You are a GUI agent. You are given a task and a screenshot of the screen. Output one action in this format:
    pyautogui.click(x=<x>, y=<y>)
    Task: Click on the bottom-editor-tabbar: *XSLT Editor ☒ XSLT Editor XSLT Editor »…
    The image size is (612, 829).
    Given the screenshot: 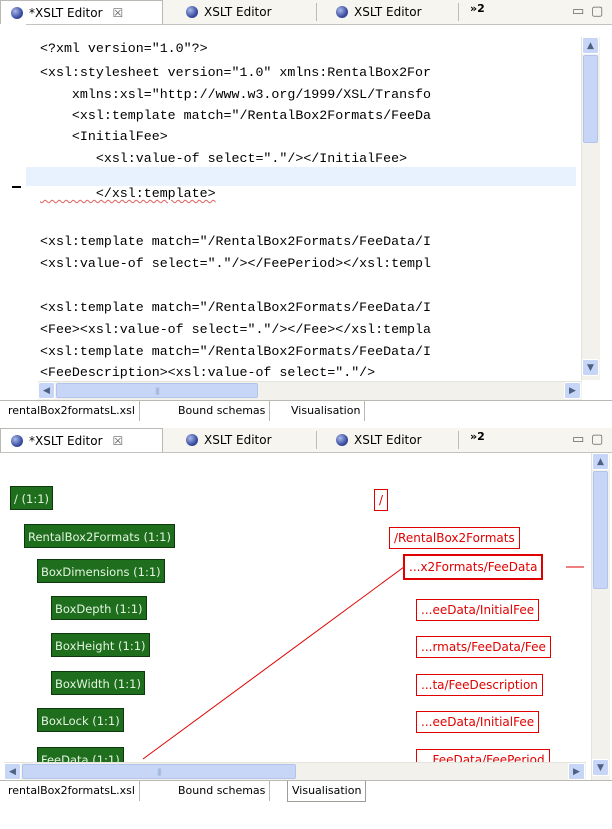 What is the action you would take?
    pyautogui.click(x=306, y=440)
    